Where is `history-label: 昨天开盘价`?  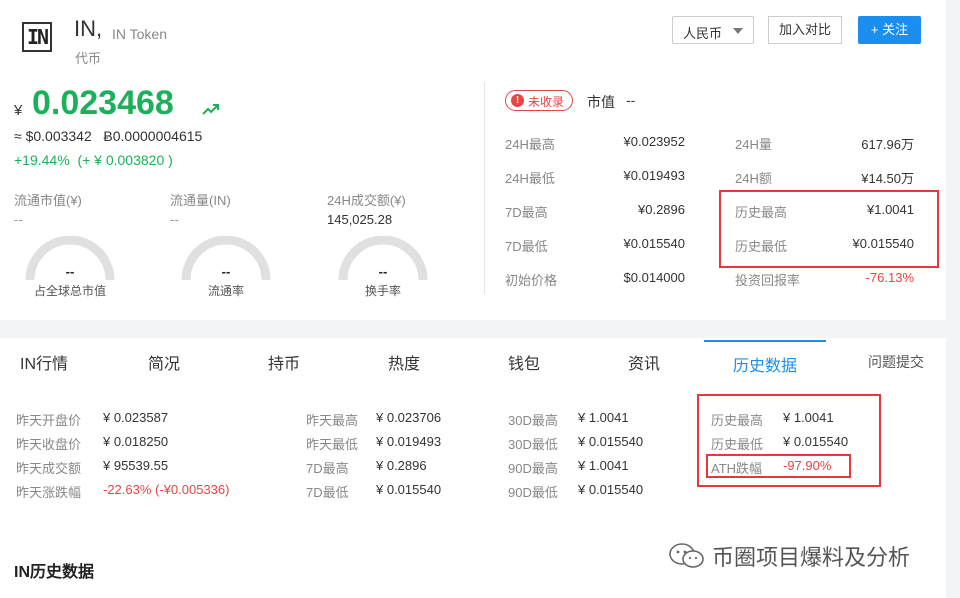
history-label: 昨天开盘价 is located at coordinates (49, 420).